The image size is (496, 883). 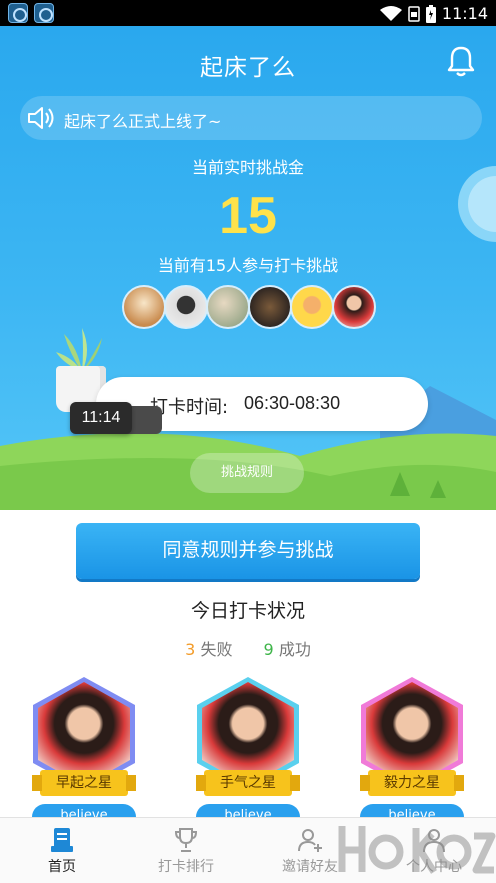 What do you see at coordinates (294, 649) in the screenshot?
I see `success-label: 成功` at bounding box center [294, 649].